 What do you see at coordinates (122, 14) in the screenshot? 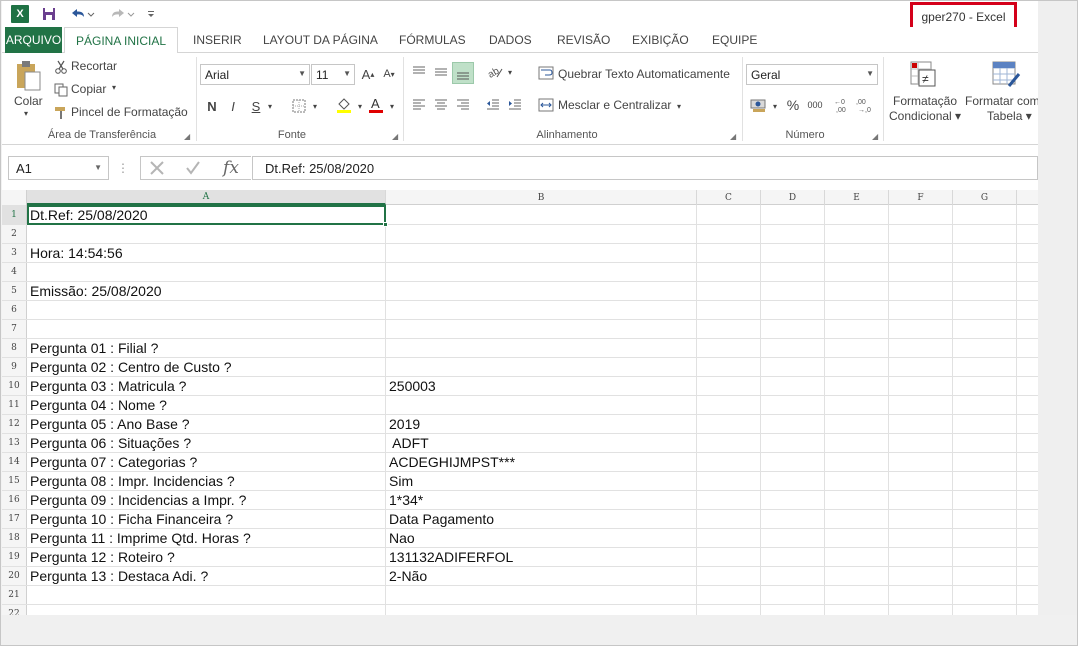
I see `redo-icon` at bounding box center [122, 14].